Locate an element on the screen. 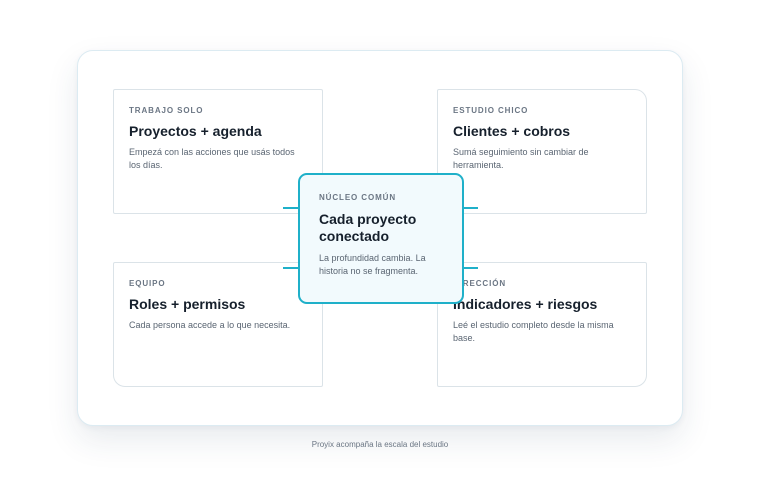 The height and width of the screenshot is (490, 760). card-description: Cada persona accede a lo que necesita. is located at coordinates (210, 325).